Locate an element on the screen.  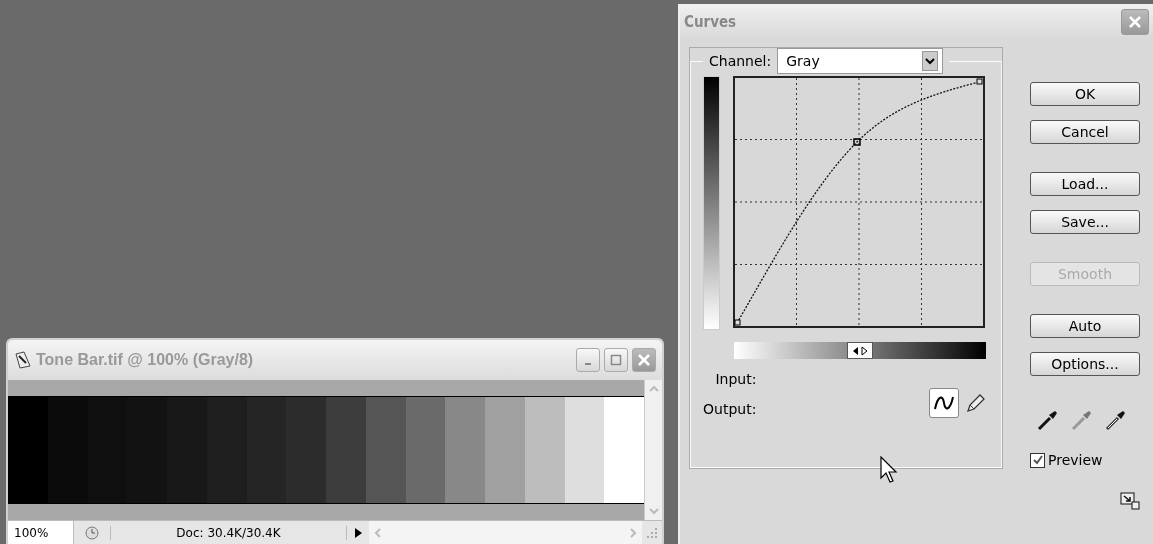
scroll-left-icon is located at coordinates (378, 532).